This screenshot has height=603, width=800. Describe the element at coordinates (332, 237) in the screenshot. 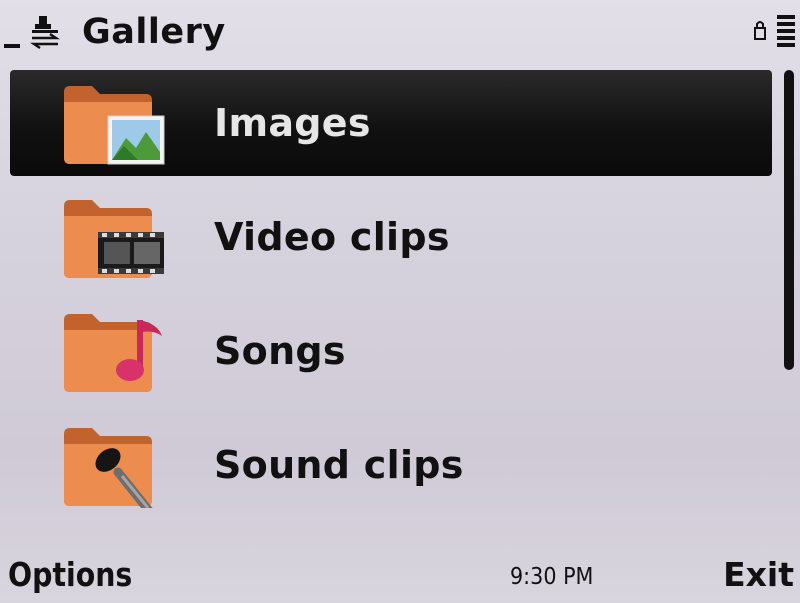

I see `list-item-label: Video clips` at that location.